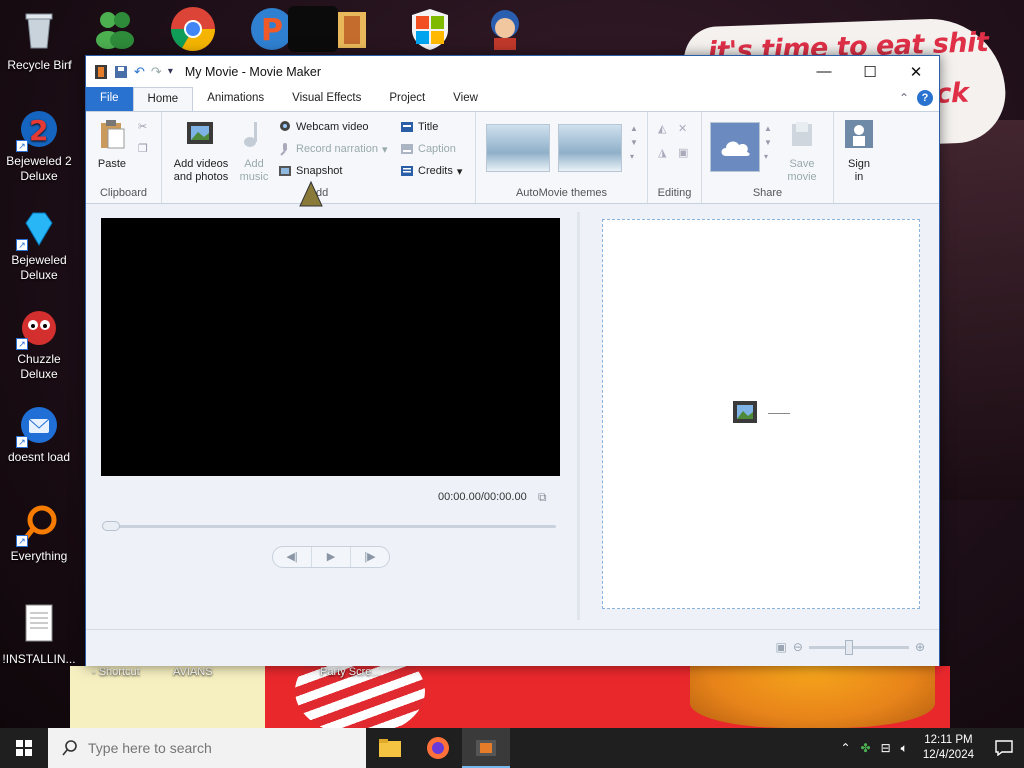 This screenshot has height=768, width=1024. What do you see at coordinates (390, 748) in the screenshot?
I see `taskbar-file-explorer` at bounding box center [390, 748].